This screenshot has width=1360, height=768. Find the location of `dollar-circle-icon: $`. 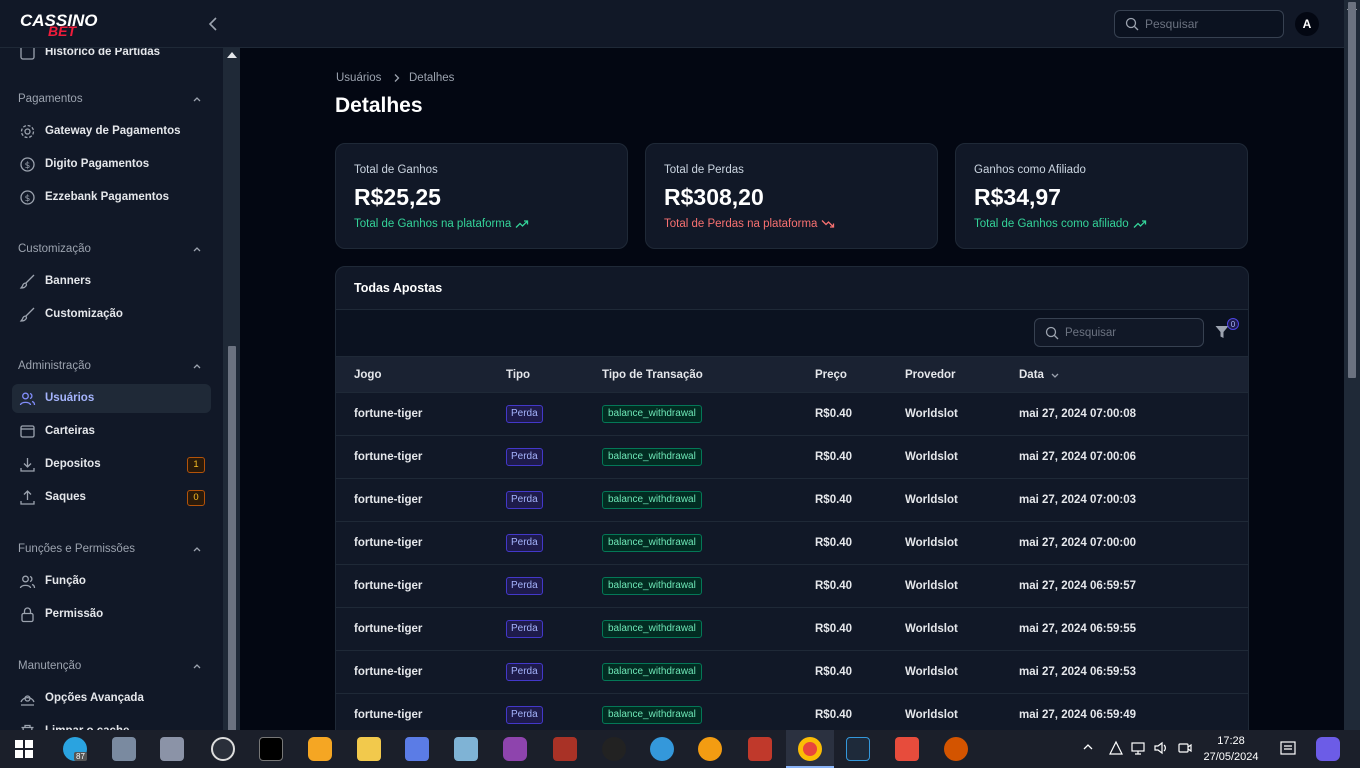

dollar-circle-icon: $ is located at coordinates (27, 164).